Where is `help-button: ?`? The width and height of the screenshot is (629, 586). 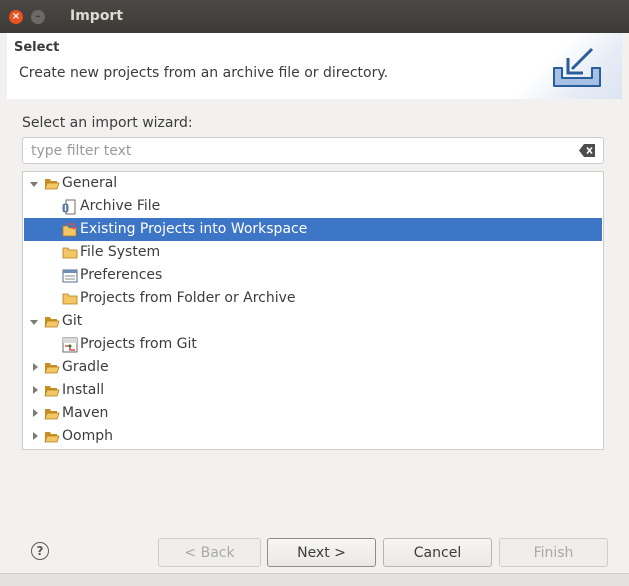
help-button: ? is located at coordinates (40, 551).